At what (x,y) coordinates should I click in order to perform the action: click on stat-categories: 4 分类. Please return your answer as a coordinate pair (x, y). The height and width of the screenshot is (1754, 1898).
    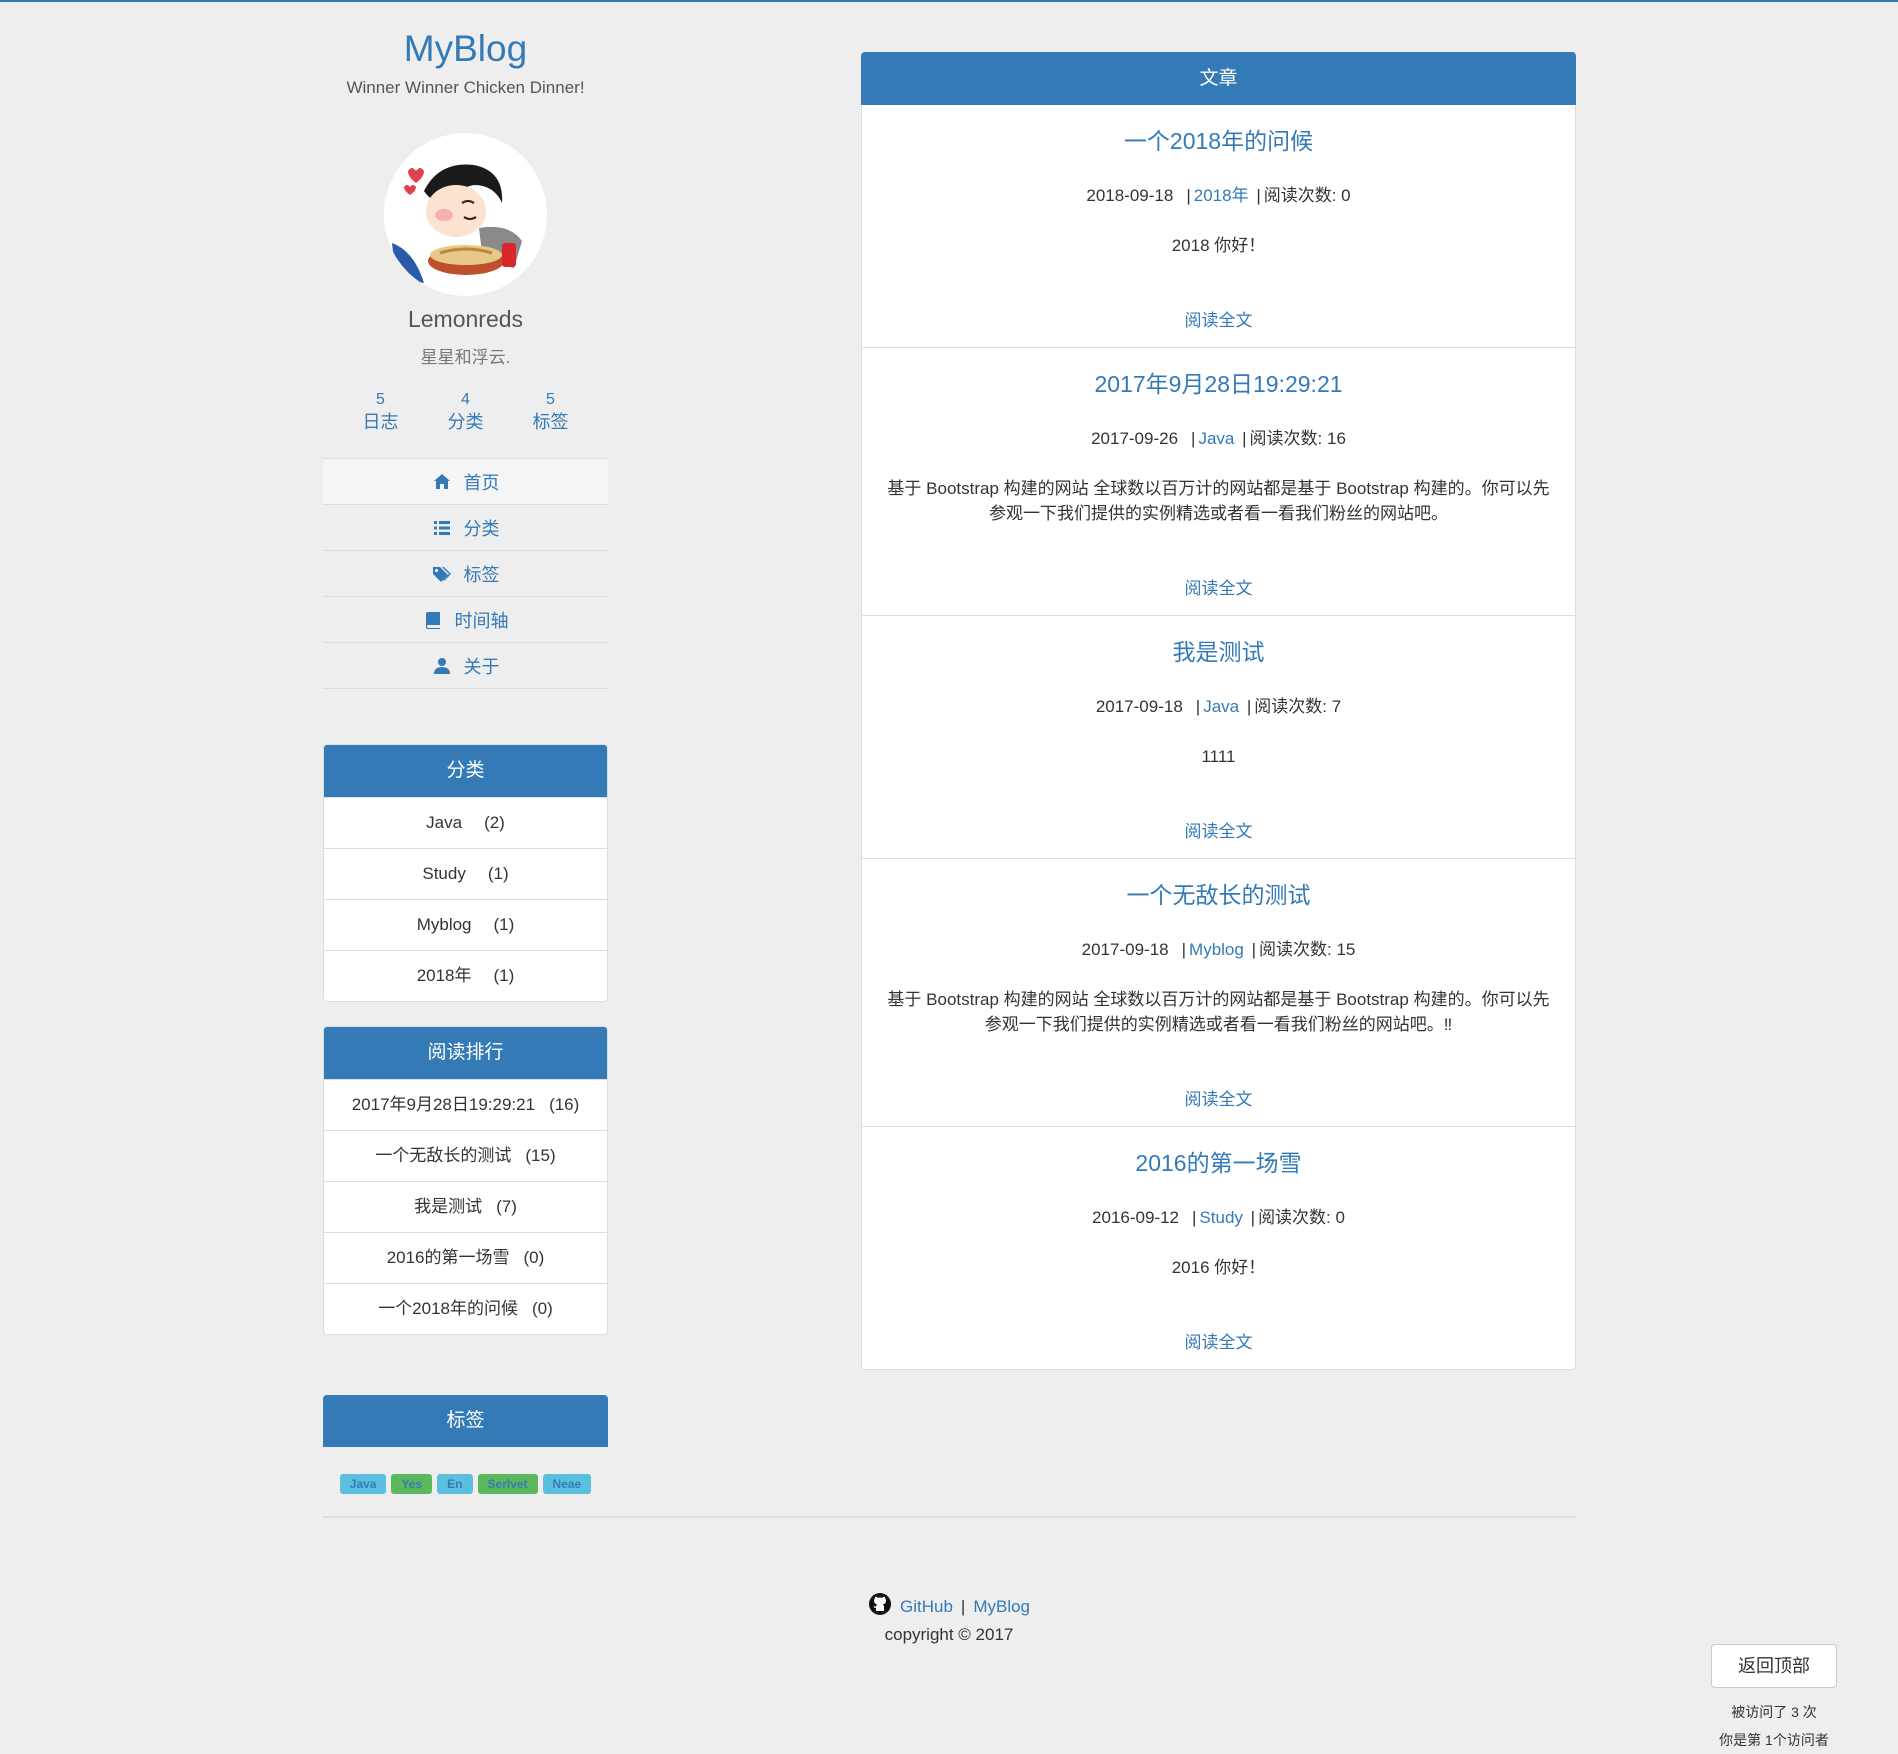
    Looking at the image, I should click on (466, 412).